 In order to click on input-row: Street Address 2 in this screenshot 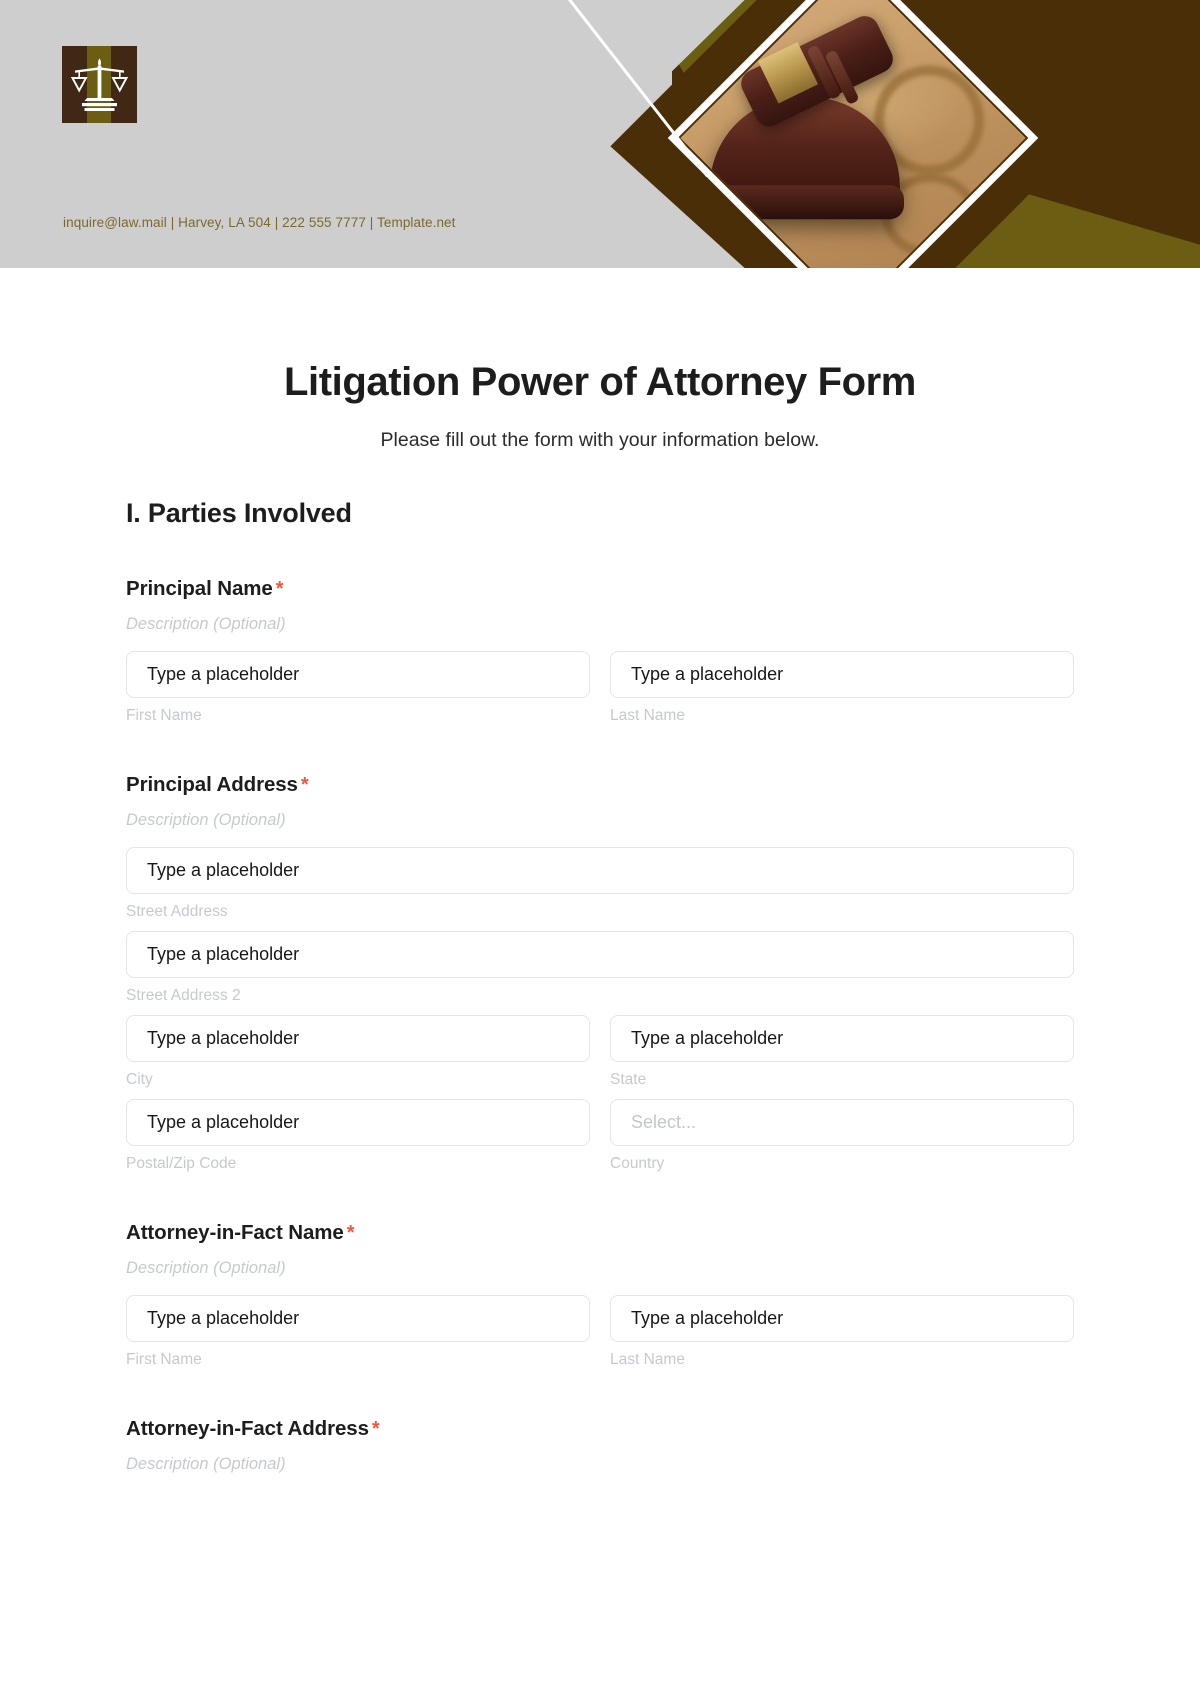, I will do `click(600, 968)`.